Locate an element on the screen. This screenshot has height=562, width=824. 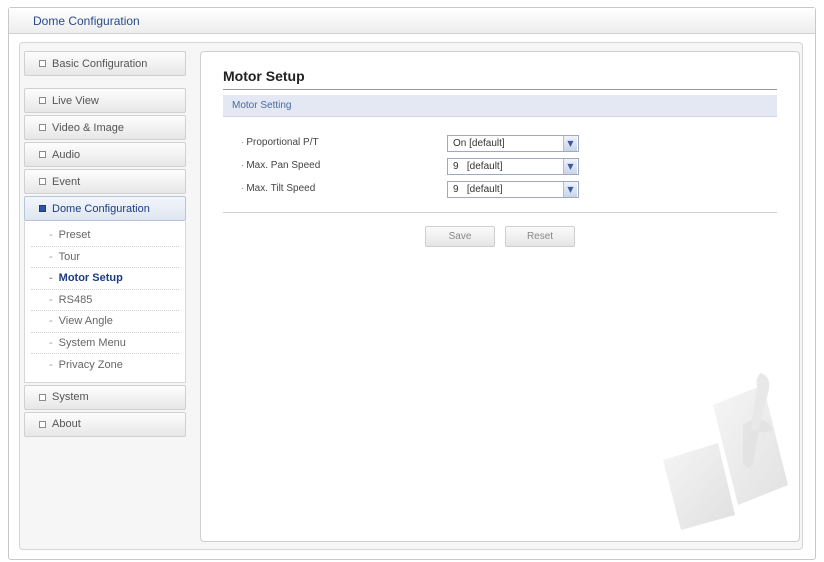
nav-label: Video & Image is located at coordinates (88, 127).